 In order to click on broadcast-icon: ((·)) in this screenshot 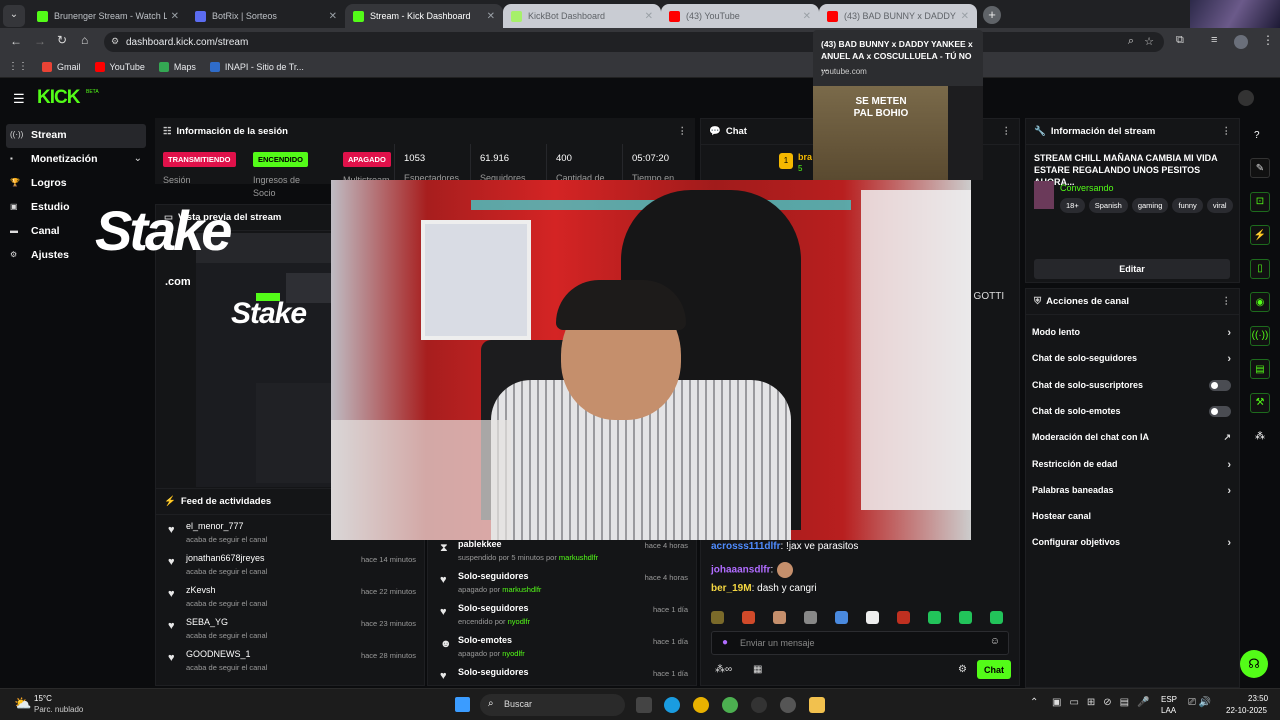, I will do `click(1260, 335)`.